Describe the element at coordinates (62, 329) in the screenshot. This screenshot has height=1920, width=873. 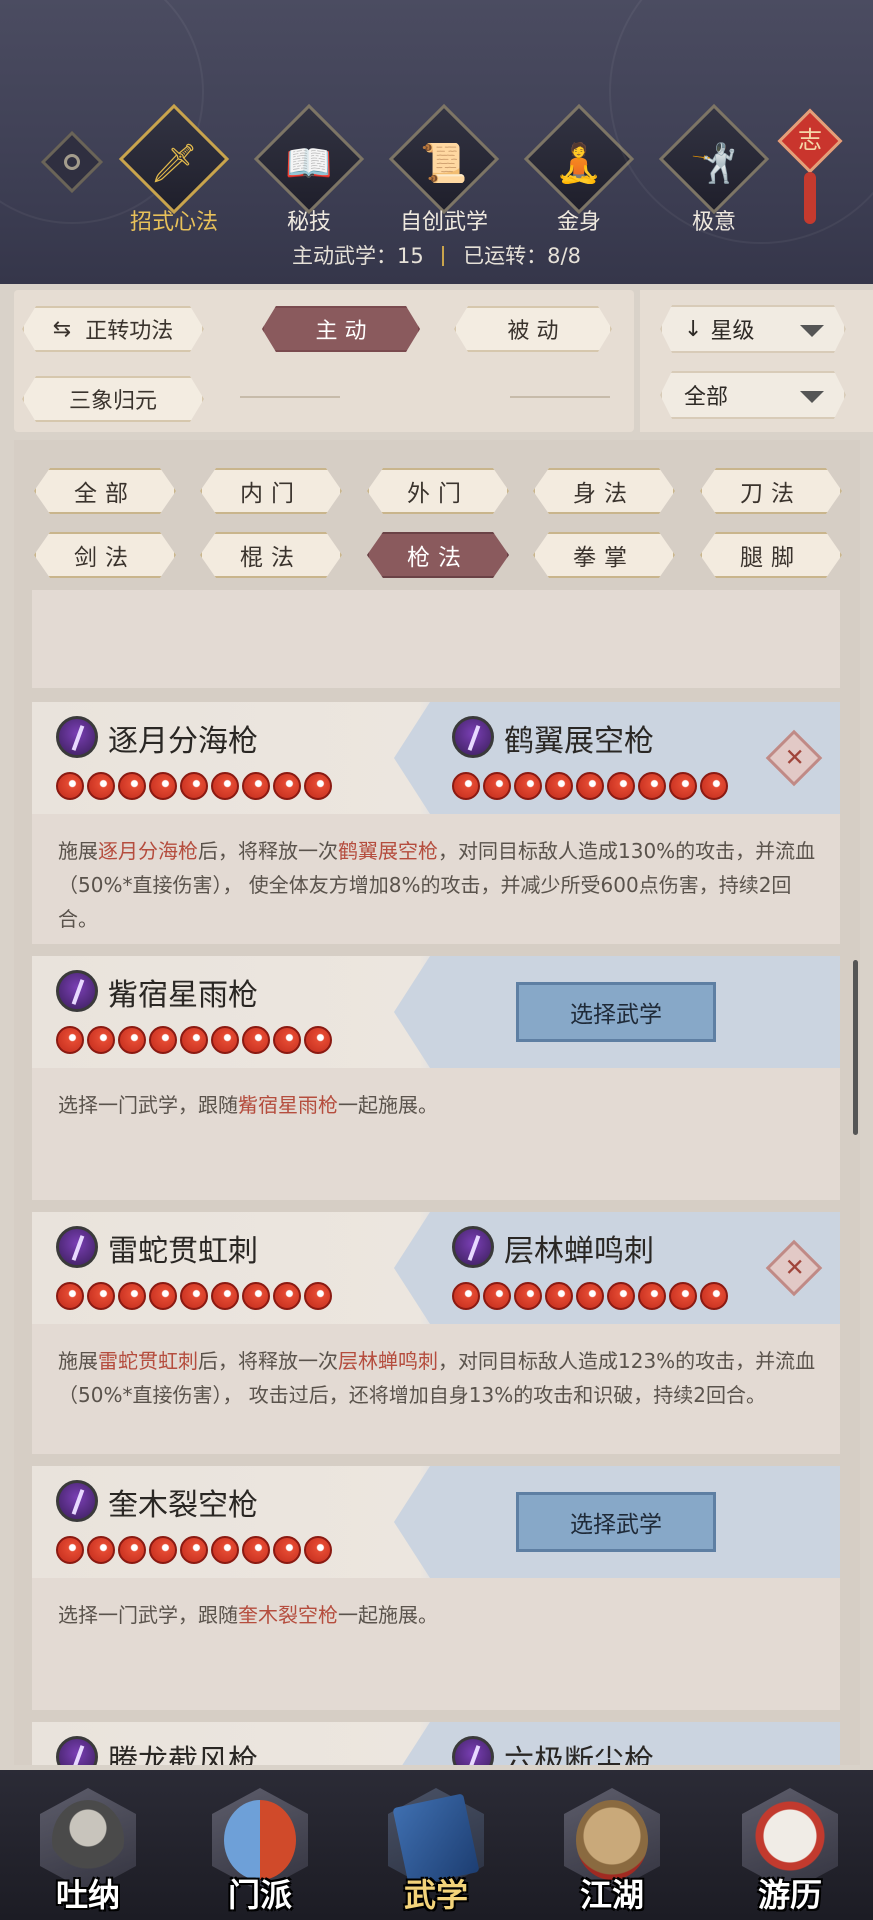
I see `swap-icon: ⇆` at that location.